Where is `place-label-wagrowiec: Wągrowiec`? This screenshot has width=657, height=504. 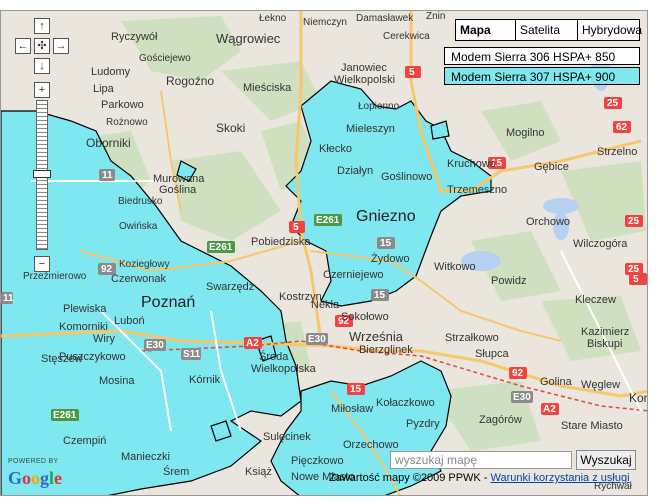 place-label-wagrowiec: Wągrowiec is located at coordinates (248, 38).